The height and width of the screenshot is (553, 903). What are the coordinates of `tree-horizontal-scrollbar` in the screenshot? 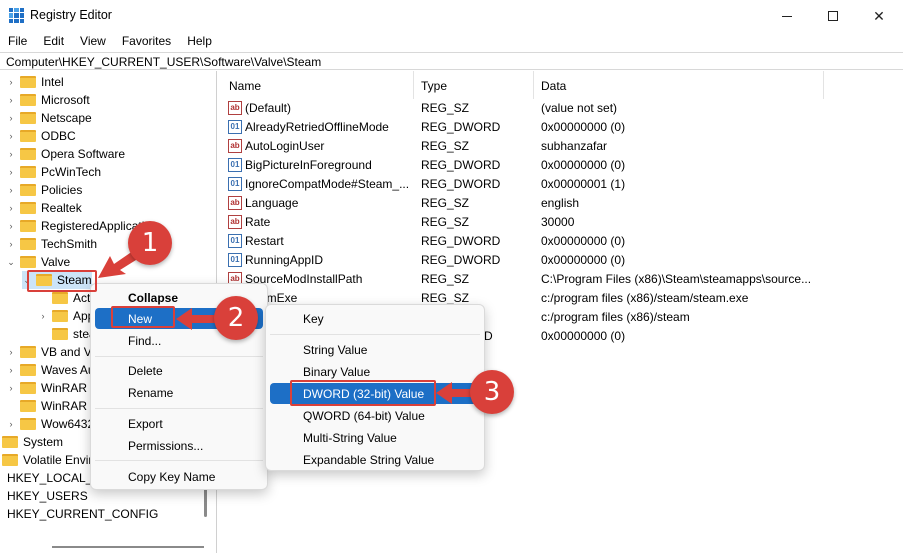 It's located at (128, 547).